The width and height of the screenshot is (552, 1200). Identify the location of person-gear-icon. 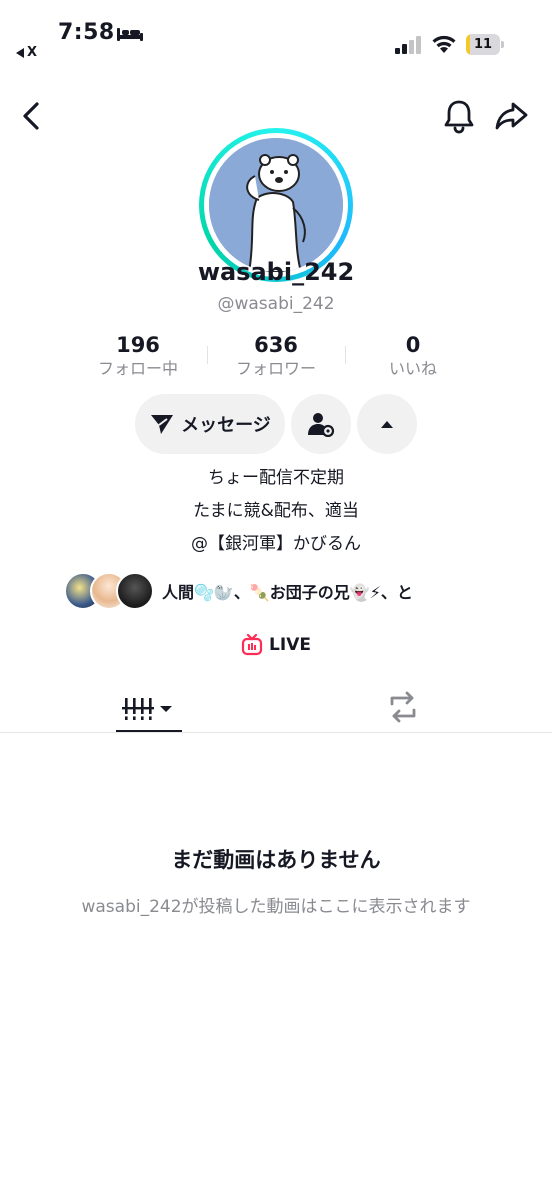
(321, 425).